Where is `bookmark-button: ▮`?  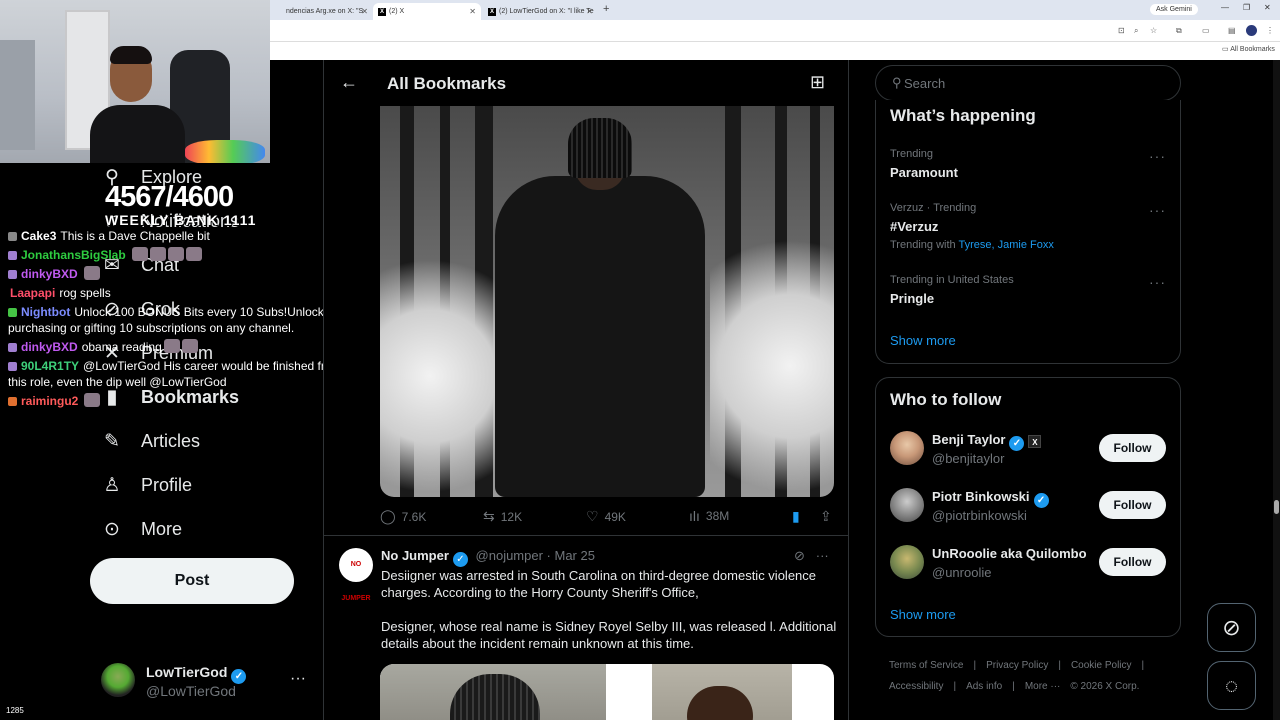 bookmark-button: ▮ is located at coordinates (799, 516).